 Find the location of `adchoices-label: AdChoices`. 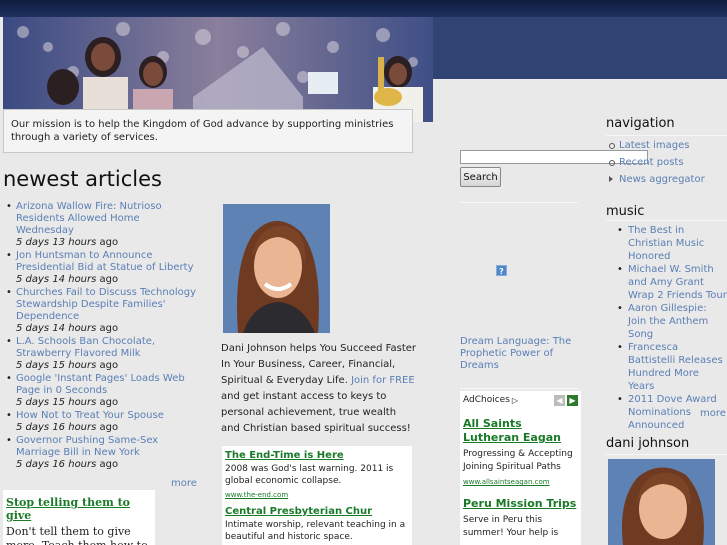

adchoices-label: AdChoices is located at coordinates (486, 400).